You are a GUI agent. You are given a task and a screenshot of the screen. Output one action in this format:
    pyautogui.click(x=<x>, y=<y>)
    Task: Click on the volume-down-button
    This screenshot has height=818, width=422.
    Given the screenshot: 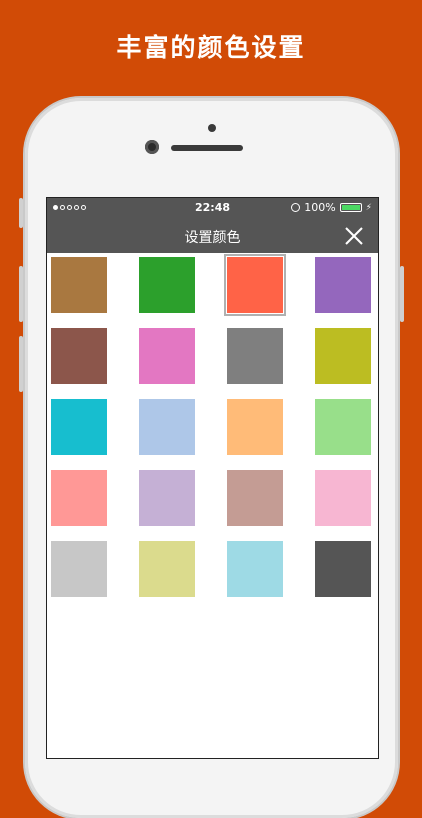 What is the action you would take?
    pyautogui.click(x=21, y=364)
    